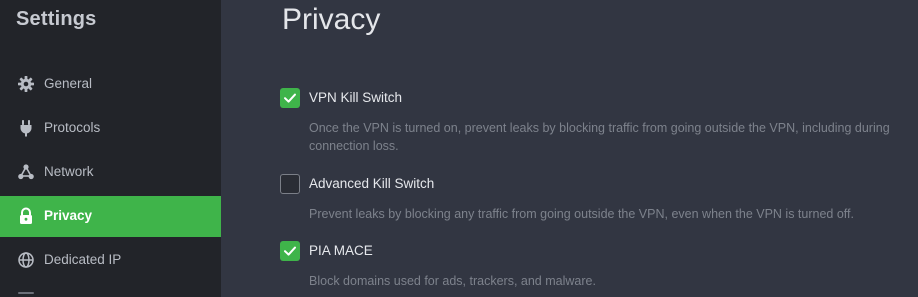 The width and height of the screenshot is (918, 297). I want to click on sidebar-item-protocols: Protocols, so click(110, 128).